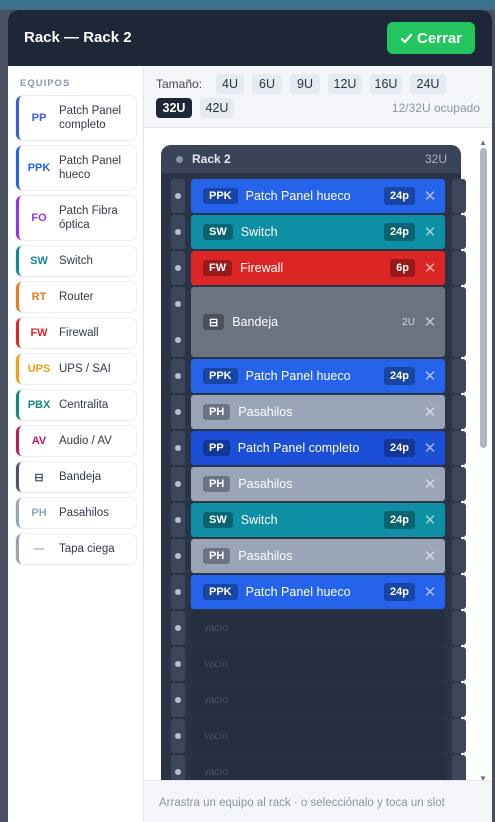 The height and width of the screenshot is (822, 495). I want to click on check-icon, so click(406, 38).